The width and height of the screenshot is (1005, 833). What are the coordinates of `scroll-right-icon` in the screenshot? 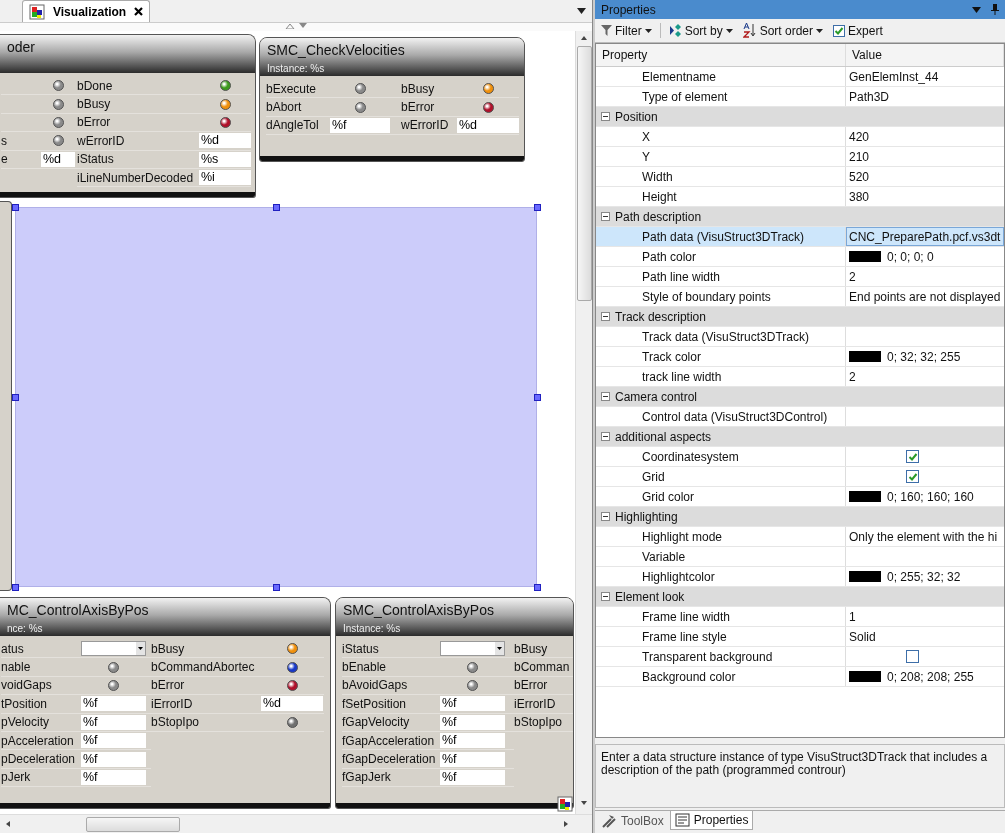 It's located at (566, 824).